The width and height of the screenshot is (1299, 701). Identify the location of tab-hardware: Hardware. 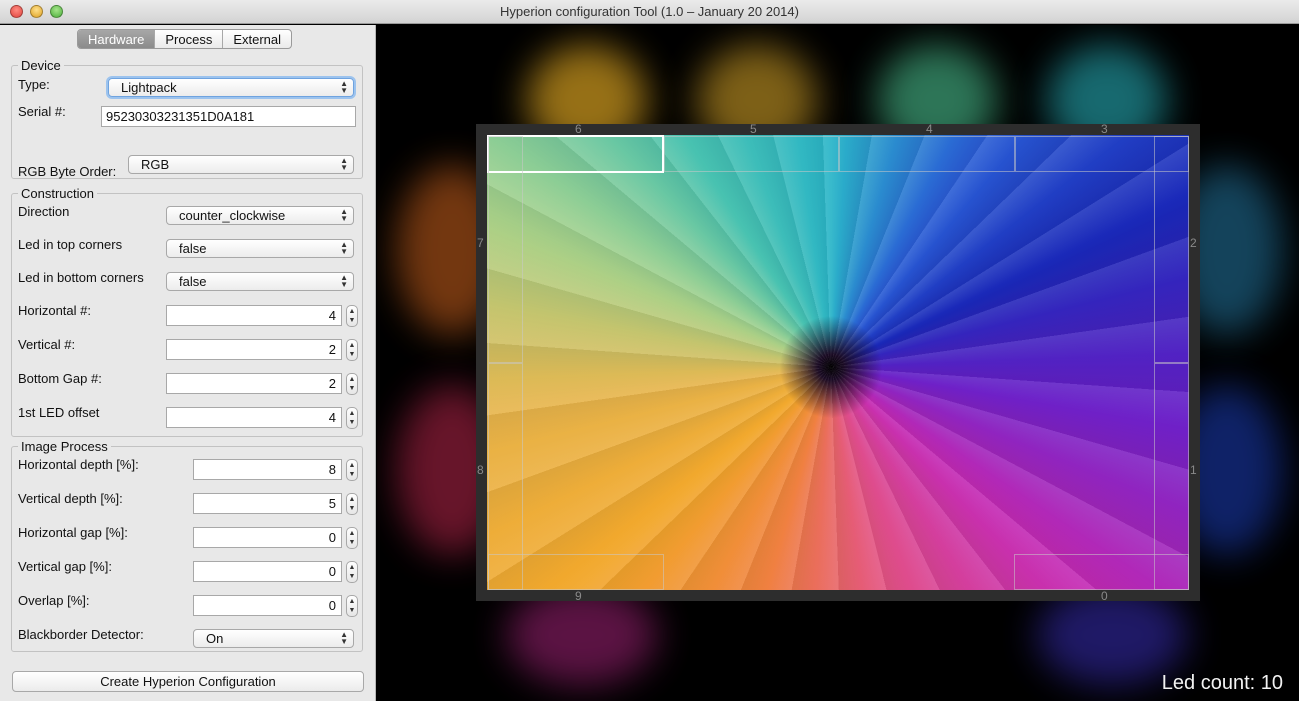
(117, 39).